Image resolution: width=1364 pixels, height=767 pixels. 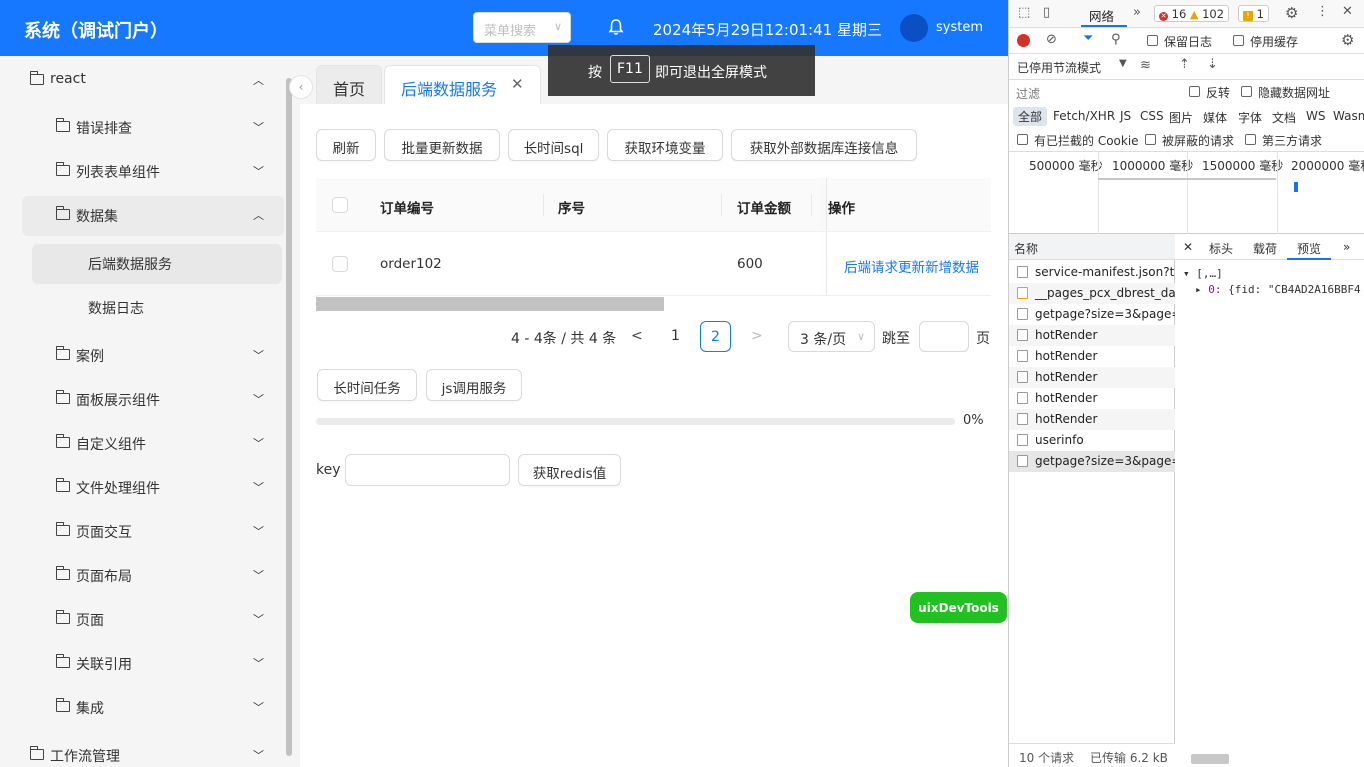 What do you see at coordinates (140, 443) in the screenshot?
I see `sidebar-item-custom-components: 自定义组件 ﹀` at bounding box center [140, 443].